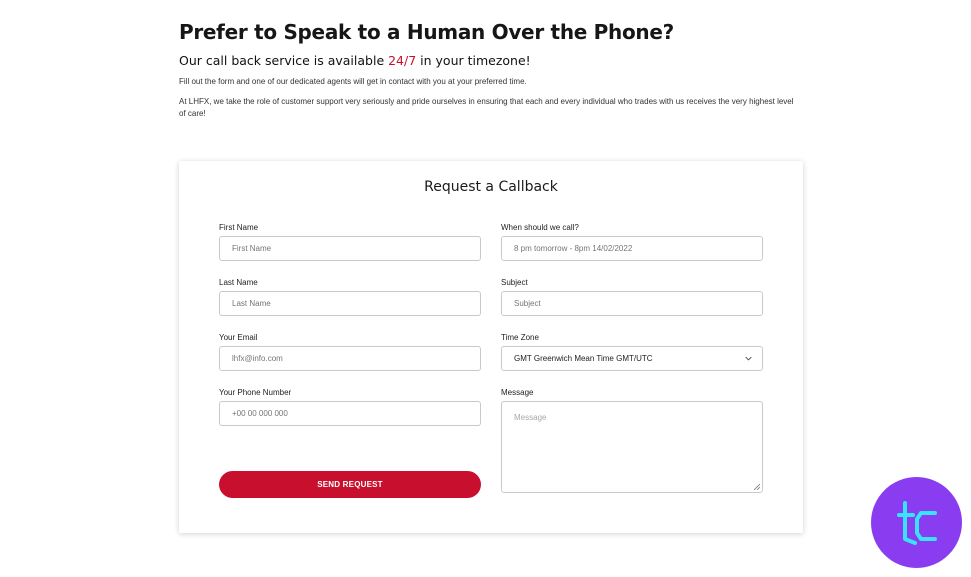  What do you see at coordinates (583, 358) in the screenshot?
I see `timezone-selected-value: GMT Greenwich Mean Time GMT/UTC` at bounding box center [583, 358].